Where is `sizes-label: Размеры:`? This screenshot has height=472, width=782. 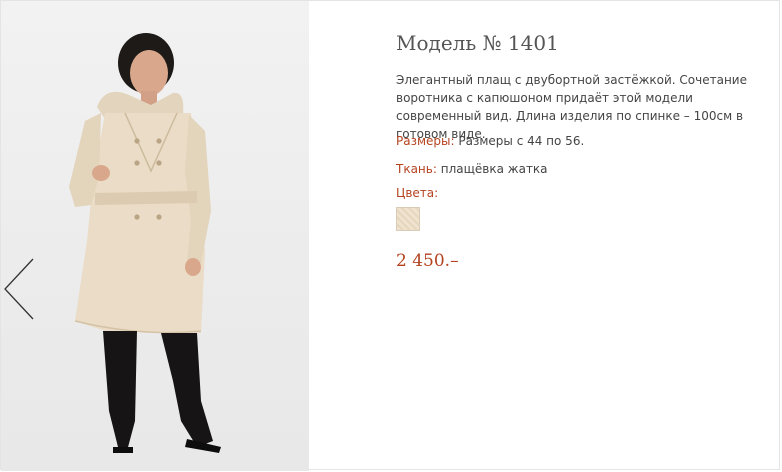 sizes-label: Размеры: is located at coordinates (425, 141).